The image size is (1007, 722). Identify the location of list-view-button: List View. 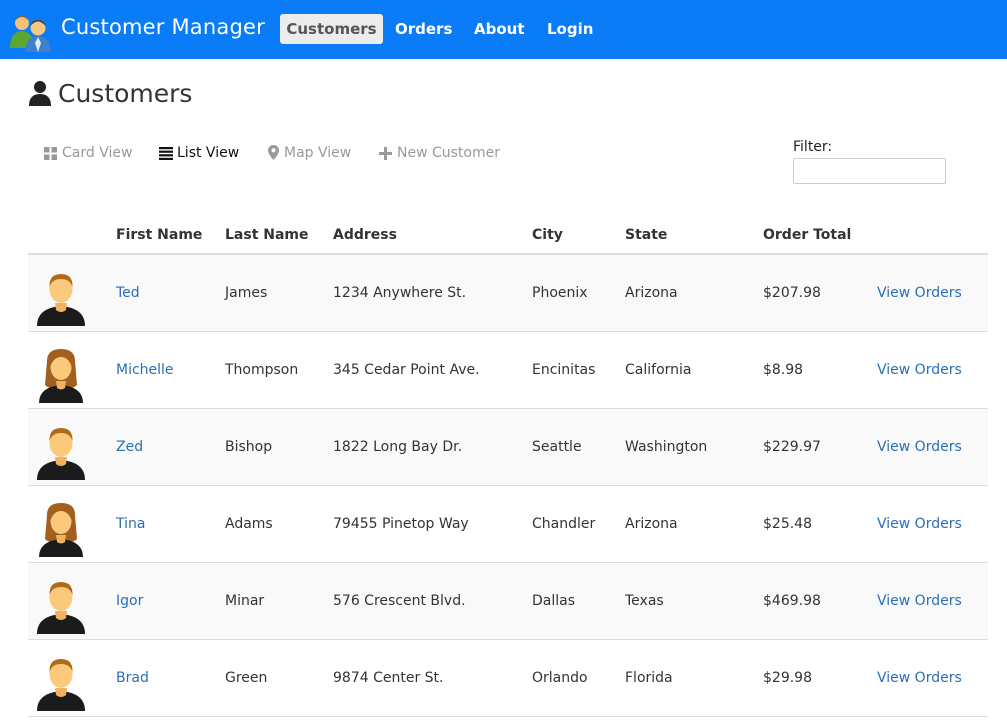
(200, 154).